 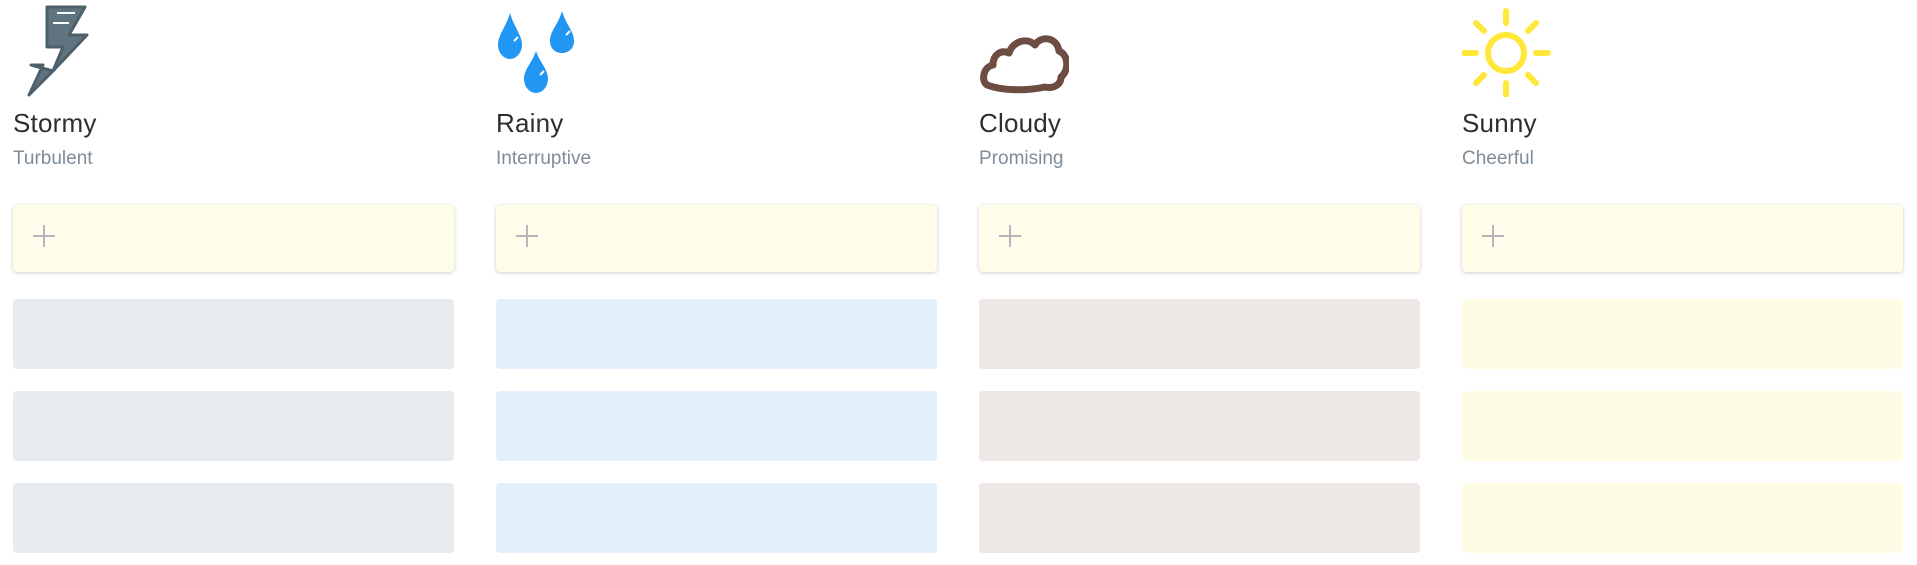 What do you see at coordinates (541, 51) in the screenshot?
I see `raindrops-icon` at bounding box center [541, 51].